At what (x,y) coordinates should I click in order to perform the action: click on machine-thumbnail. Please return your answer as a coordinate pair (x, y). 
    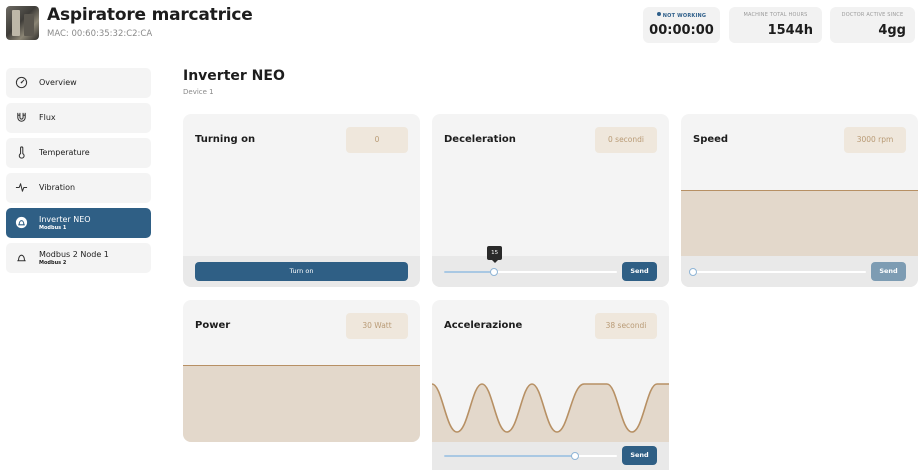
    Looking at the image, I should click on (22, 23).